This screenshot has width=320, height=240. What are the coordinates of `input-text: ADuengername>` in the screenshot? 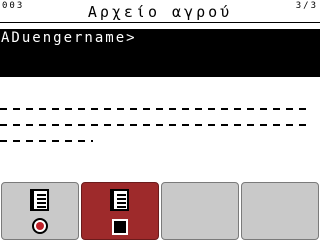 It's located at (69, 38).